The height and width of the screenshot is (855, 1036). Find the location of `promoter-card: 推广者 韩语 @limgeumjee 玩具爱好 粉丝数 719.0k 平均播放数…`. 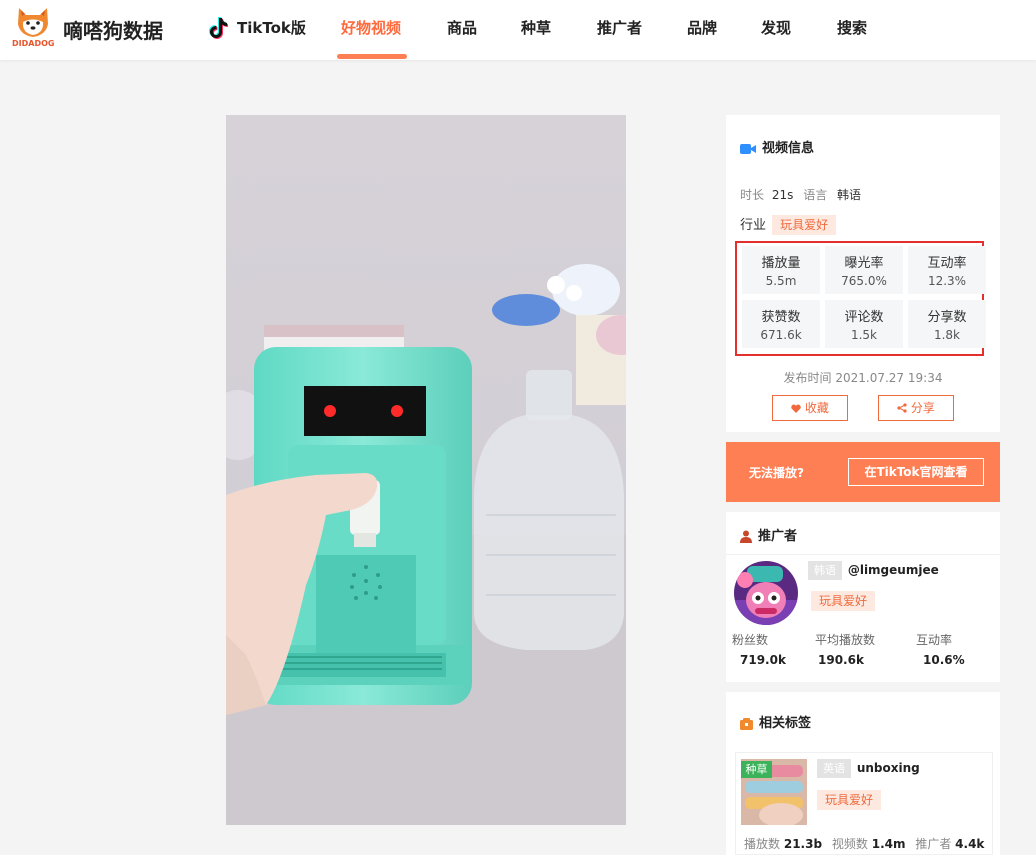

promoter-card: 推广者 韩语 @limgeumjee 玩具爱好 粉丝数 719.0k 平均播放数… is located at coordinates (863, 597).